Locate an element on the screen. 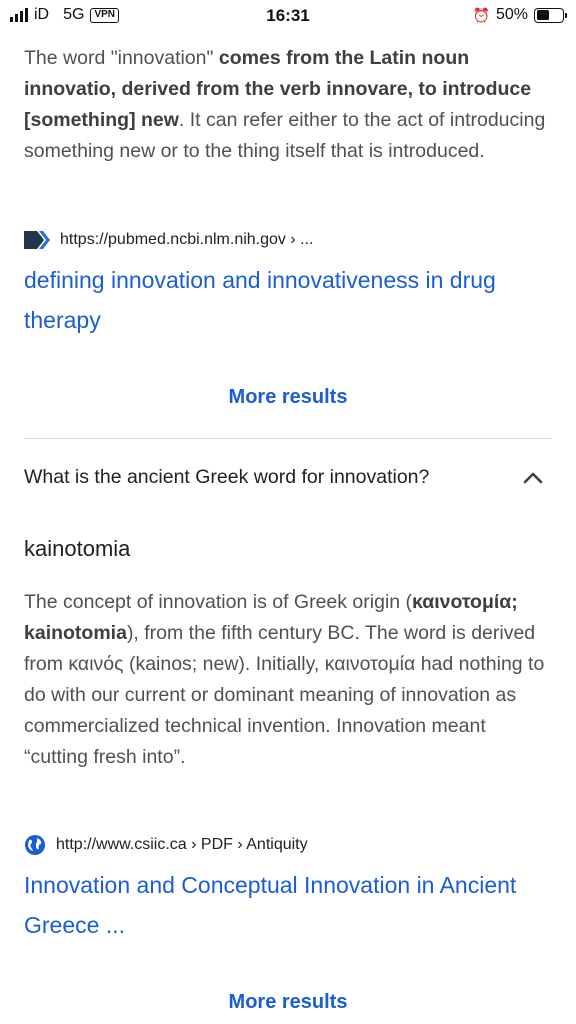  more-results-button: More results is located at coordinates (288, 397).